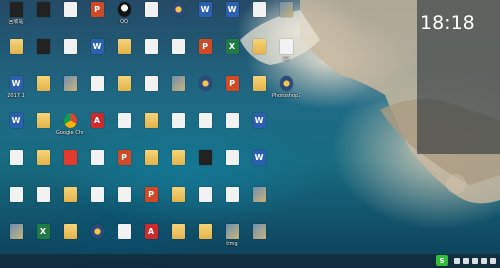 This screenshot has height=268, width=500. Describe the element at coordinates (286, 57) in the screenshot. I see `desktop-icon: 22` at that location.